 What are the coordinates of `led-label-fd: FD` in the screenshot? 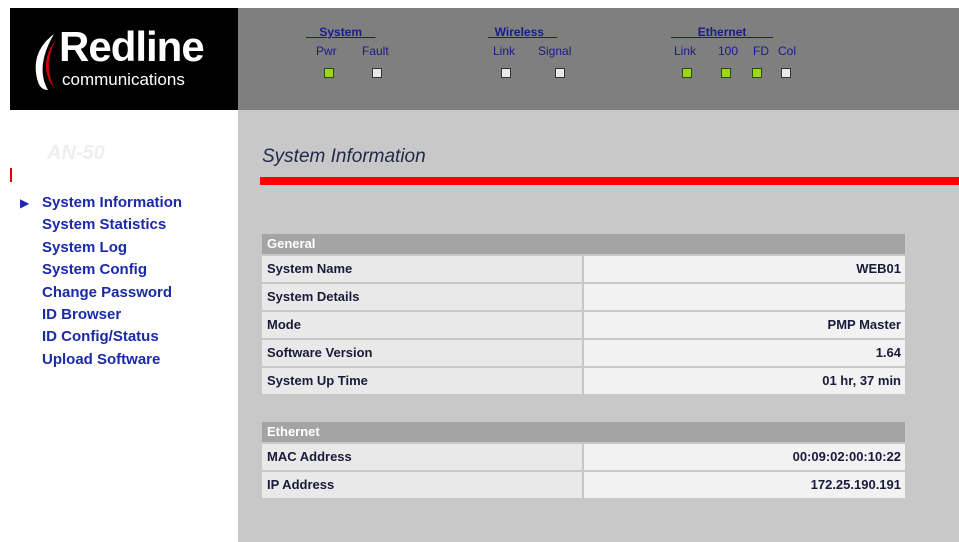 It's located at (761, 51).